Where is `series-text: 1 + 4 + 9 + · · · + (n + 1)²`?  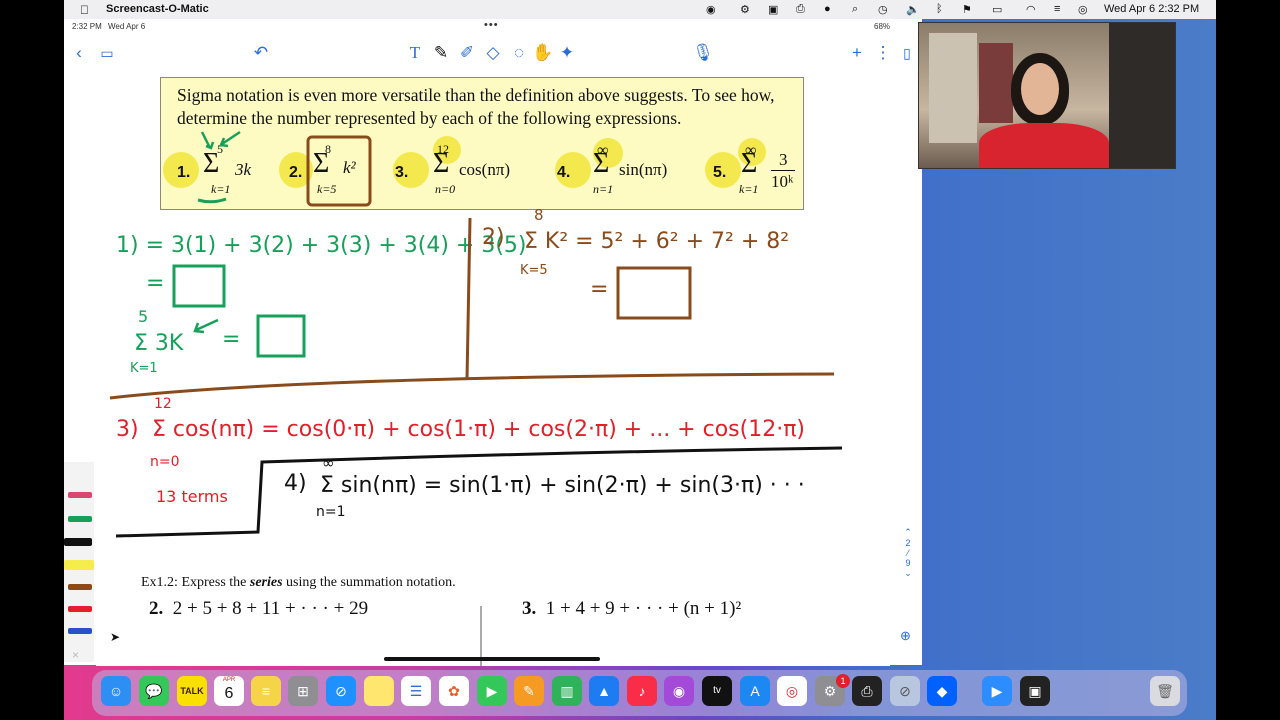
series-text: 1 + 4 + 9 + · · · + (n + 1)² is located at coordinates (643, 608).